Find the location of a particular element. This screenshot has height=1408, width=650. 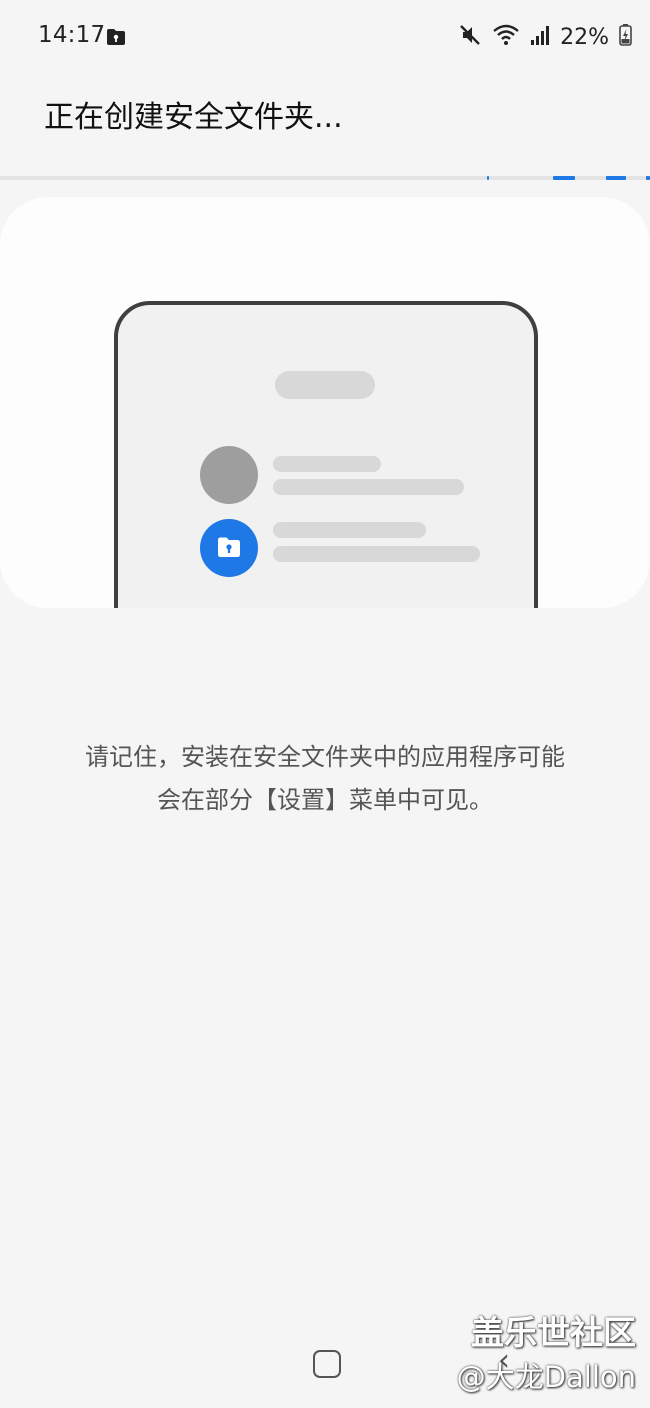

phone-illustration is located at coordinates (326, 454).